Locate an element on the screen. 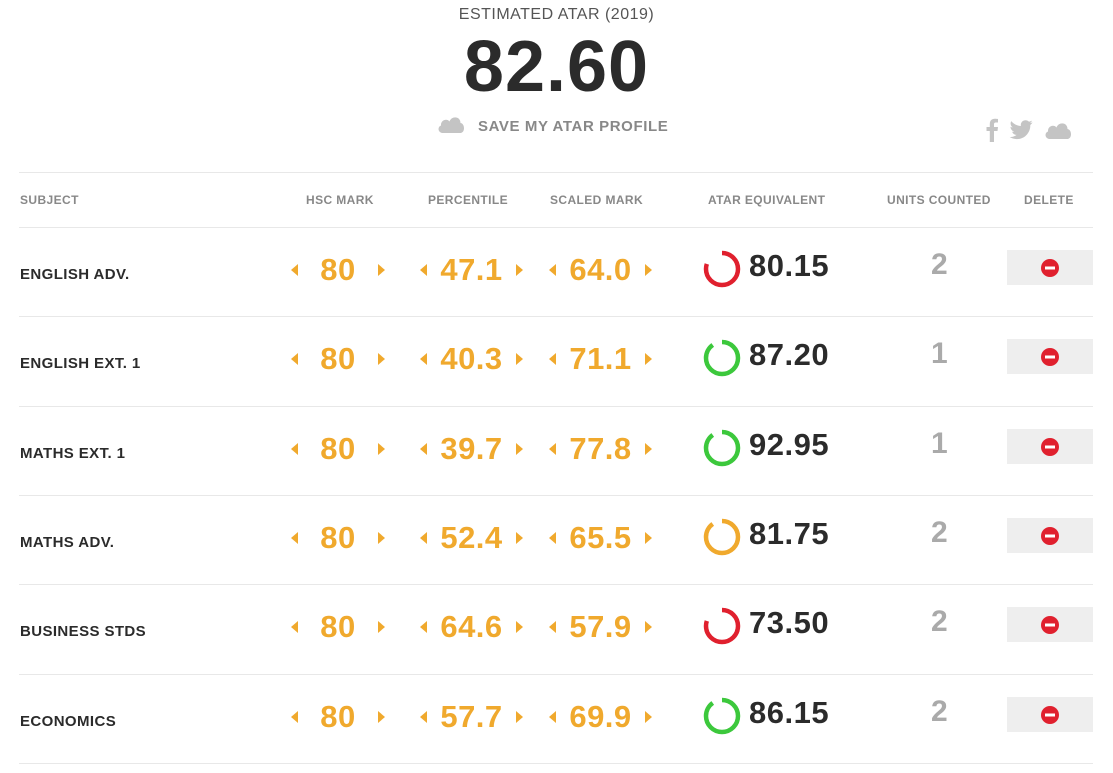  percentile-value: 40.3 is located at coordinates (471, 358).